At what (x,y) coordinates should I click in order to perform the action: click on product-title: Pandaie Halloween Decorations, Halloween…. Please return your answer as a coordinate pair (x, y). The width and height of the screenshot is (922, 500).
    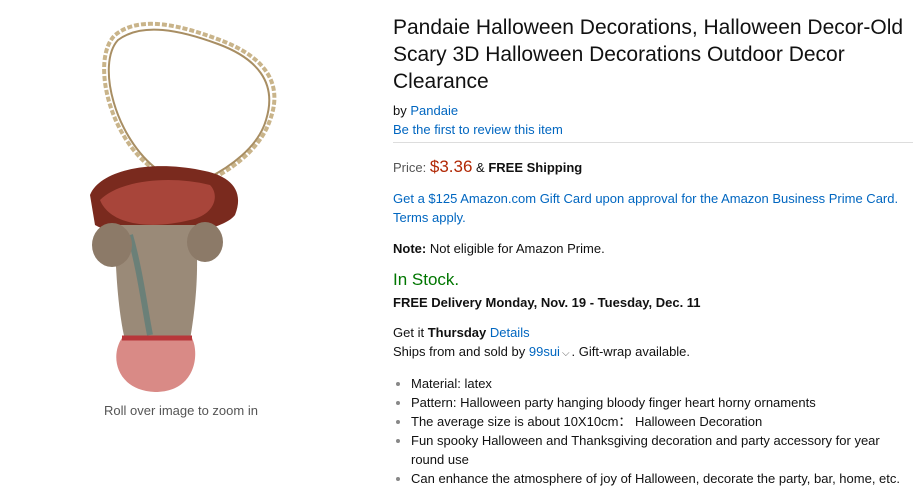
    Looking at the image, I should click on (648, 54).